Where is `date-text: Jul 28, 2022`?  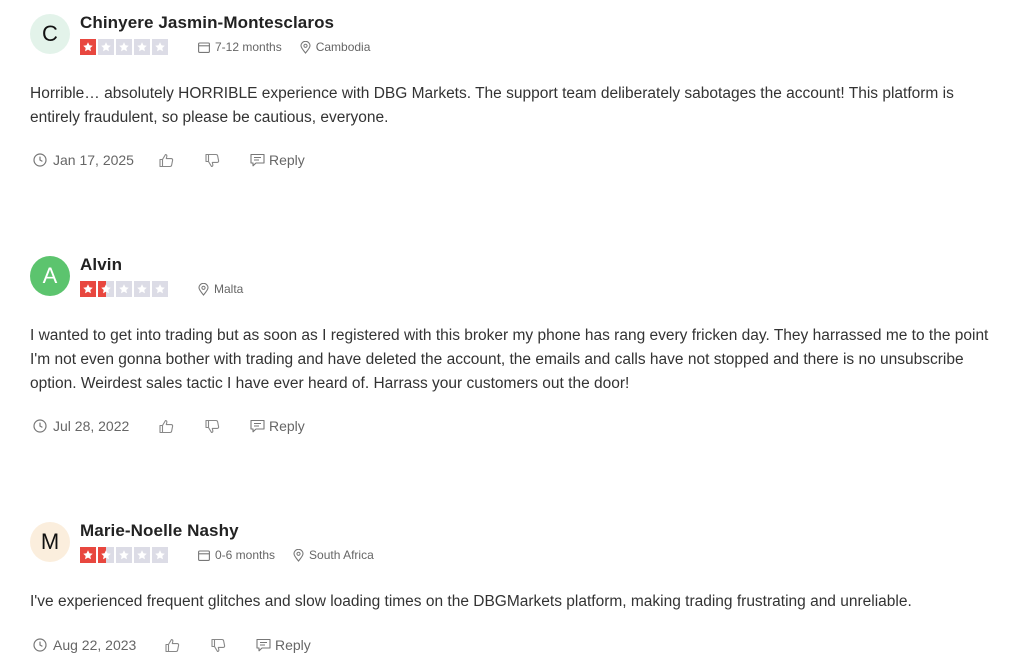 date-text: Jul 28, 2022 is located at coordinates (91, 426).